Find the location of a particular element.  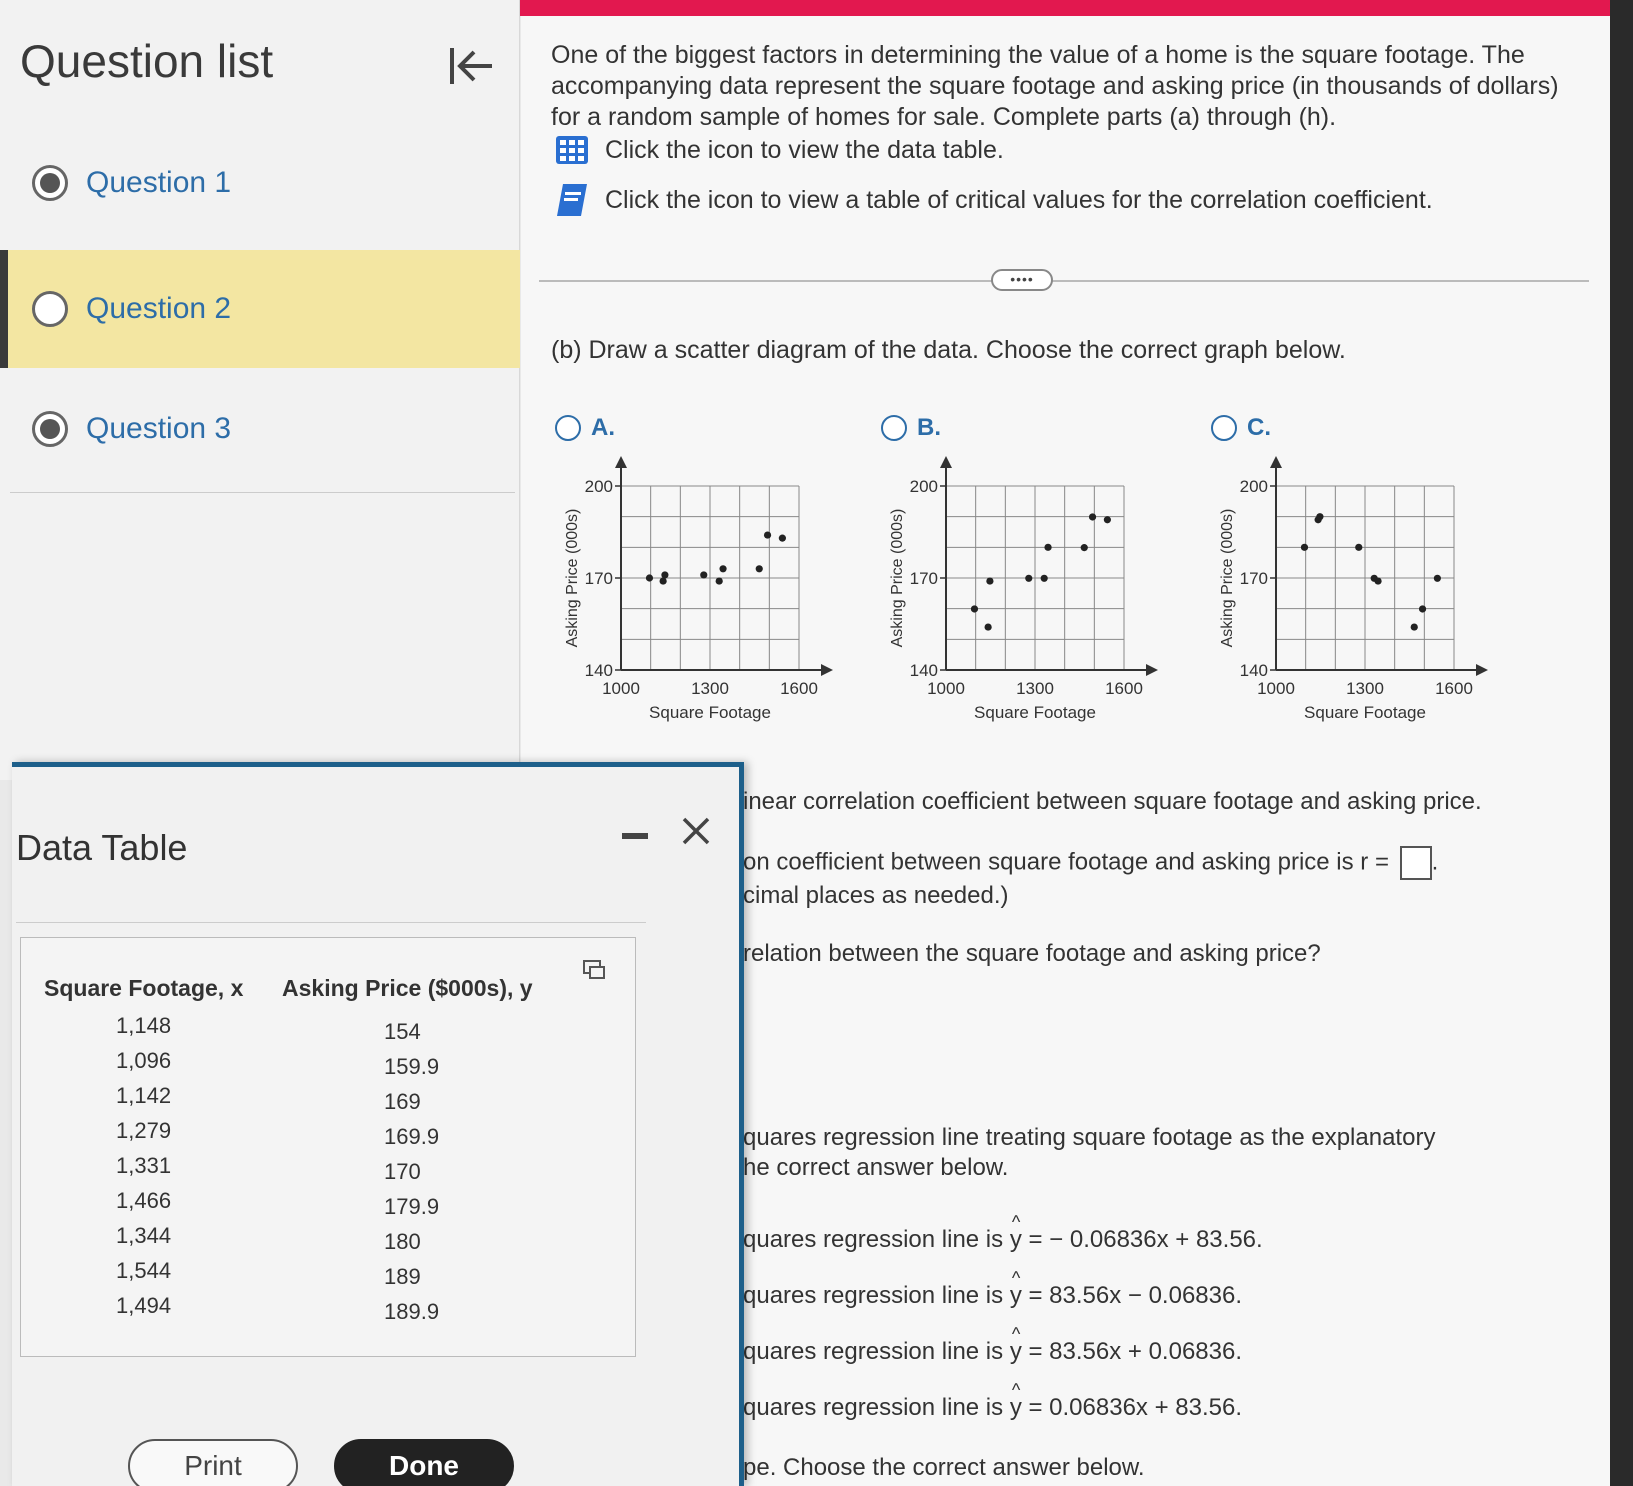

table-cell-square-footage: 1,279 is located at coordinates (144, 1130).